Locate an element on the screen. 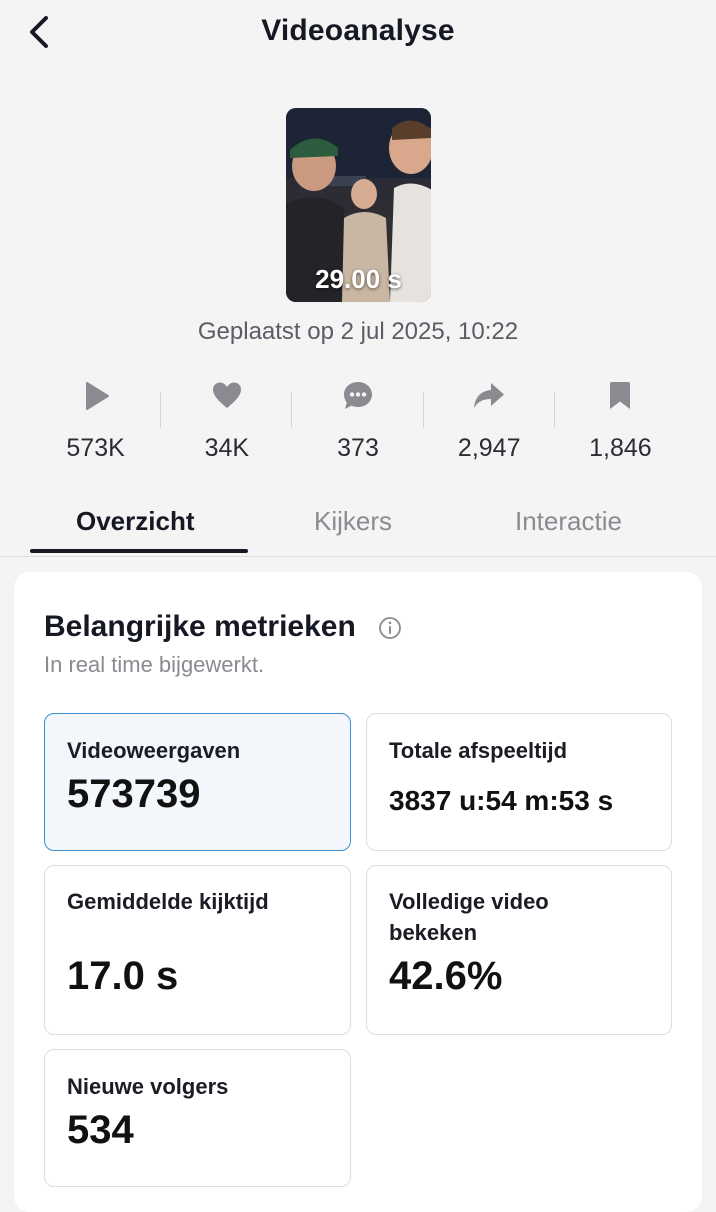  likes-count: 34K is located at coordinates (227, 448).